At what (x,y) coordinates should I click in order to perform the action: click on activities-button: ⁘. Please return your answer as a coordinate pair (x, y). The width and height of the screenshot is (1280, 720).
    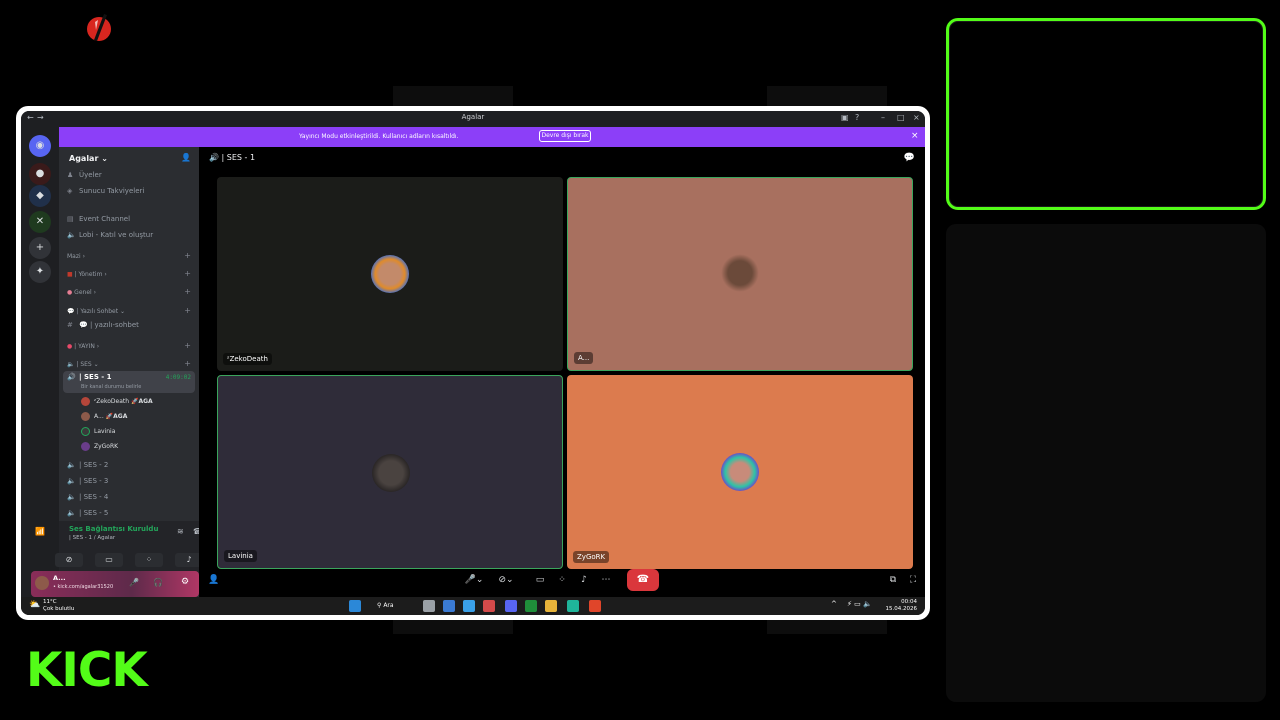
    Looking at the image, I should click on (149, 560).